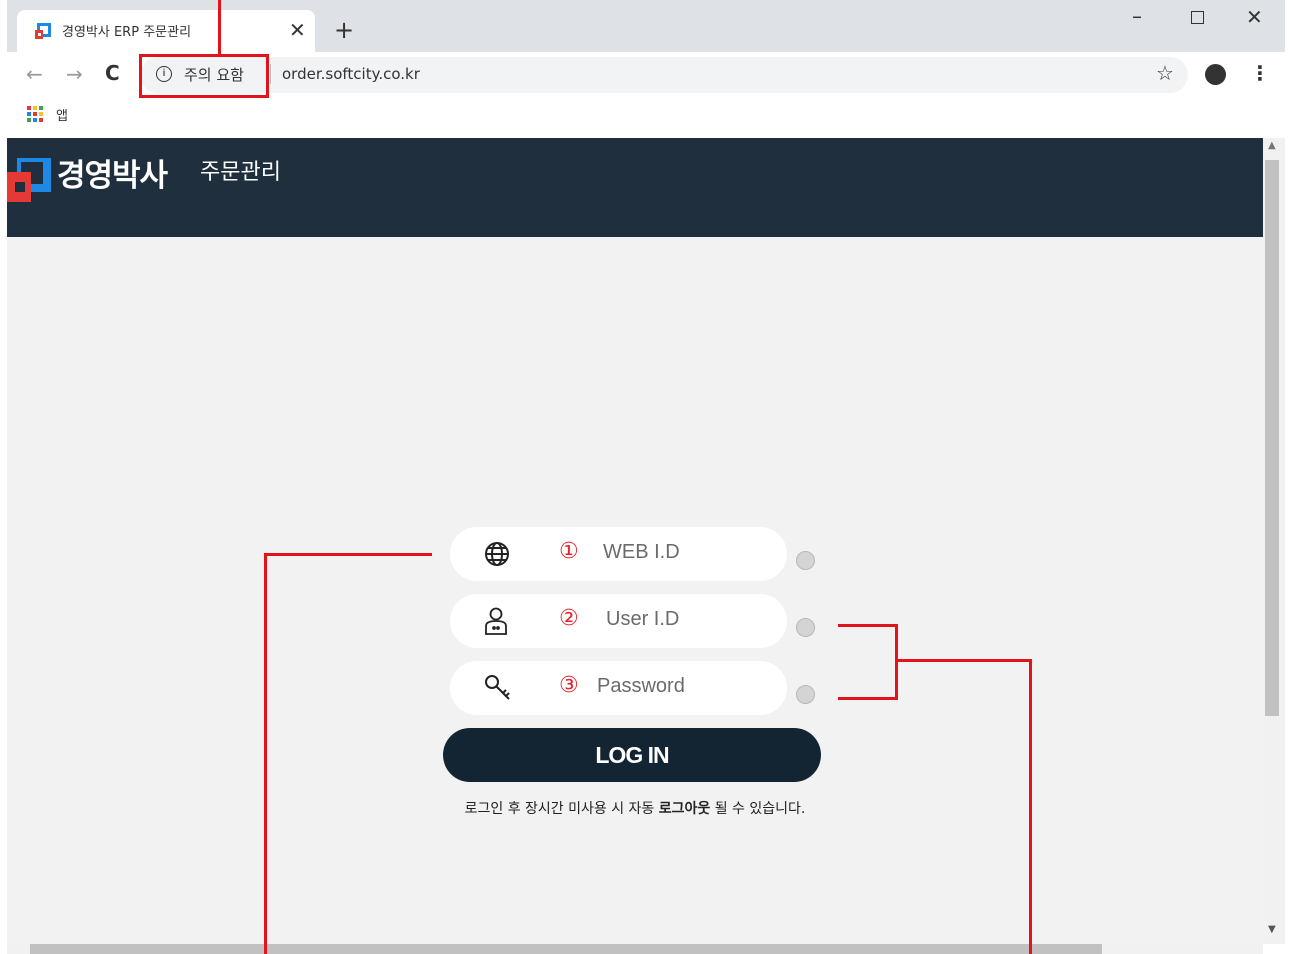 The height and width of the screenshot is (954, 1292). I want to click on minimize-icon: –, so click(1137, 16).